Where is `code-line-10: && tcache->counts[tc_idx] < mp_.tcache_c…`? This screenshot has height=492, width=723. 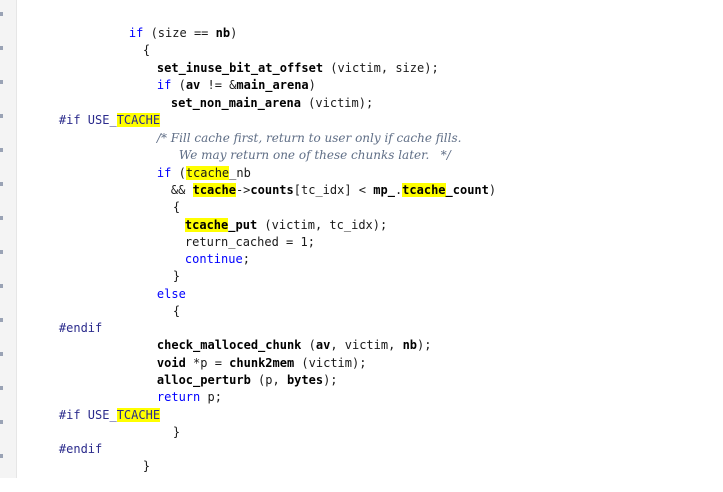 code-line-10: && tcache->counts[tc_idx] < mp_.tcache_c… is located at coordinates (319, 181).